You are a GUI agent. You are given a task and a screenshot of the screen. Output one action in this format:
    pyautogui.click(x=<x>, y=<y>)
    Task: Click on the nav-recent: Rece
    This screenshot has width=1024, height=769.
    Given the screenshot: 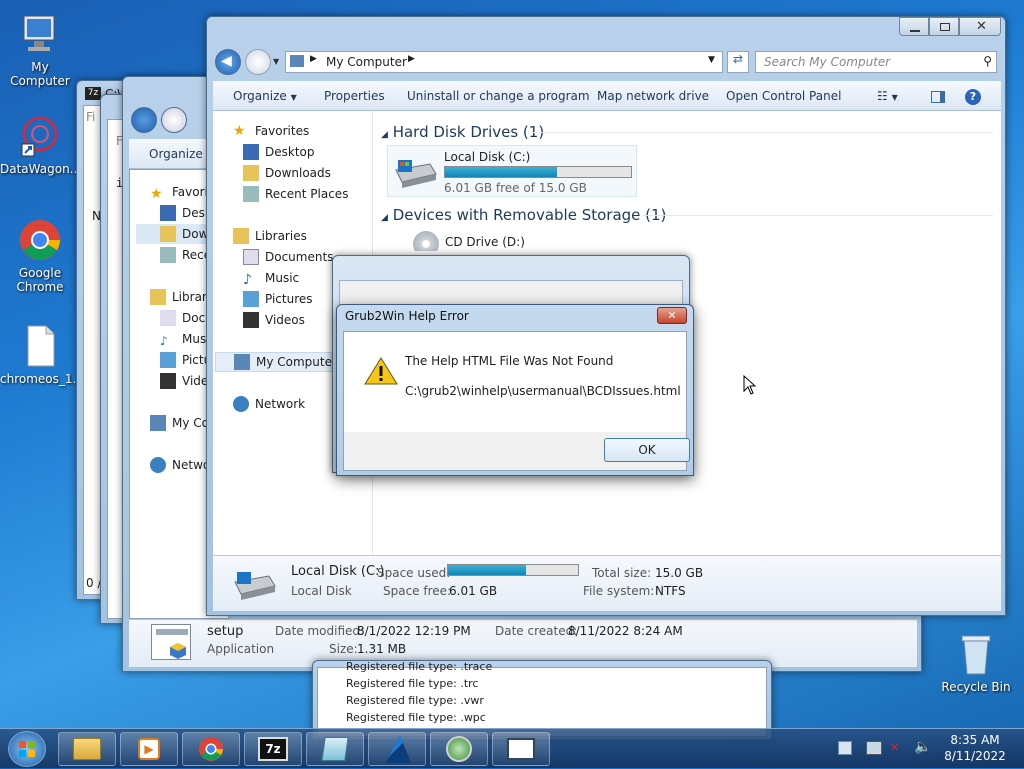 What is the action you would take?
    pyautogui.click(x=185, y=255)
    